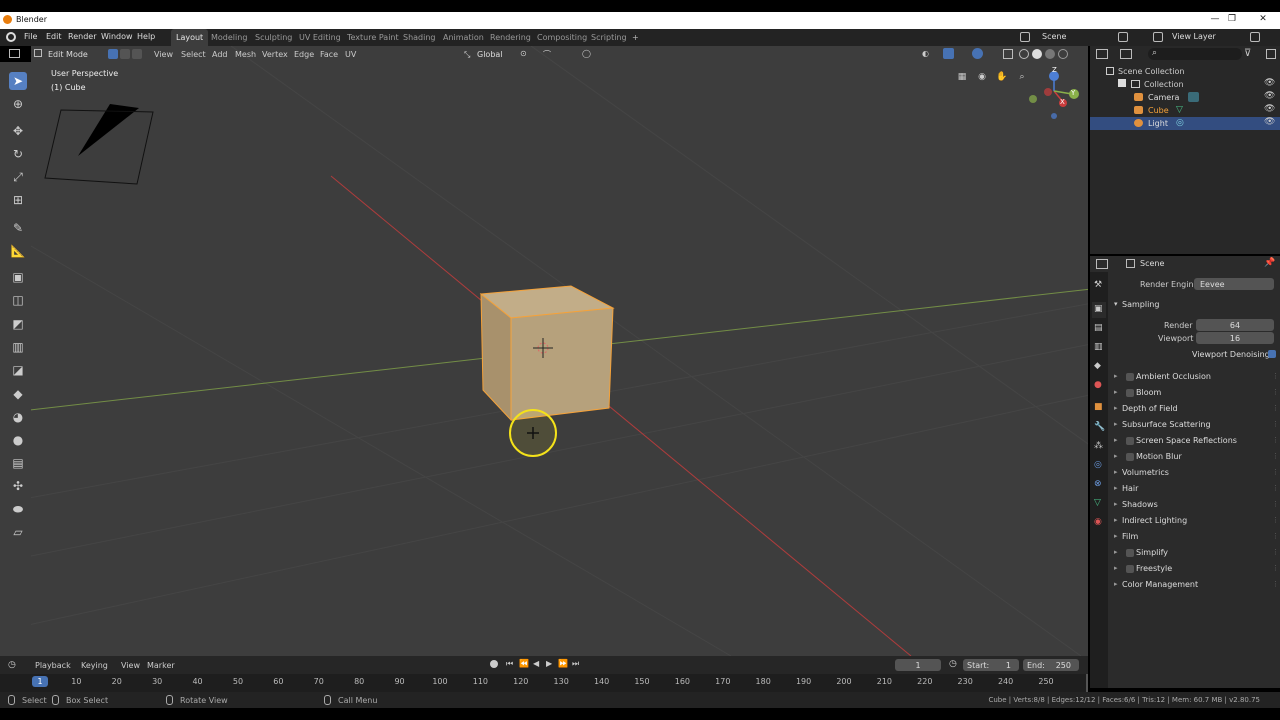  I want to click on viewport-samples-field: 16, so click(1235, 338).